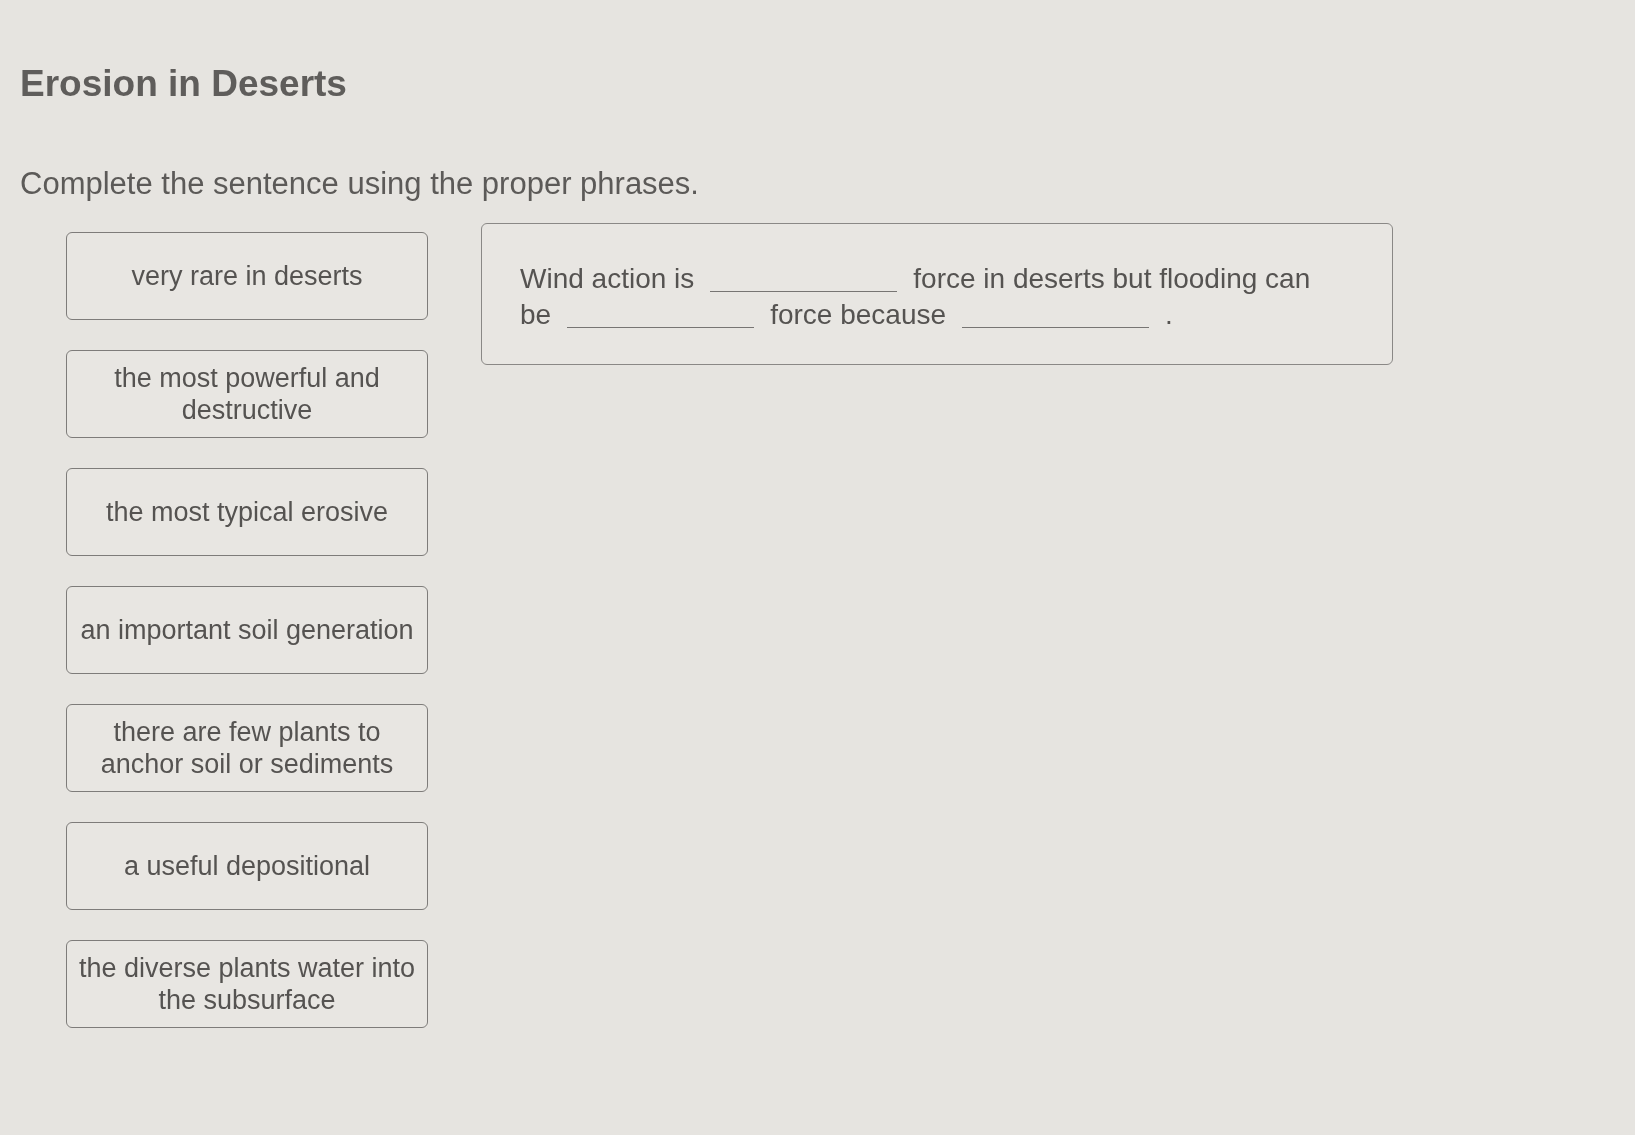  I want to click on phrase-tile: very rare in deserts, so click(247, 276).